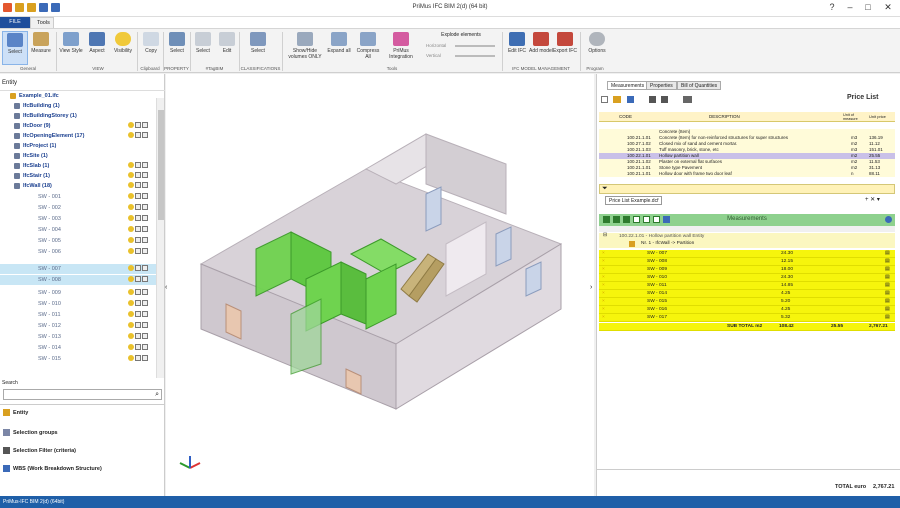 This screenshot has height=508, width=900. Describe the element at coordinates (877, 116) in the screenshot. I see `col-price: Unit price` at that location.